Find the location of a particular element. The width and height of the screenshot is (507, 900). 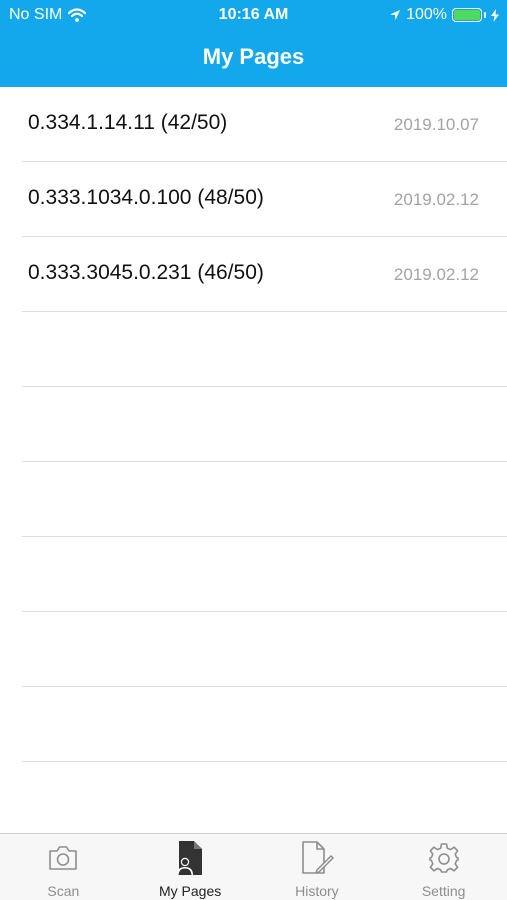

tab-label: Scan is located at coordinates (63, 891).